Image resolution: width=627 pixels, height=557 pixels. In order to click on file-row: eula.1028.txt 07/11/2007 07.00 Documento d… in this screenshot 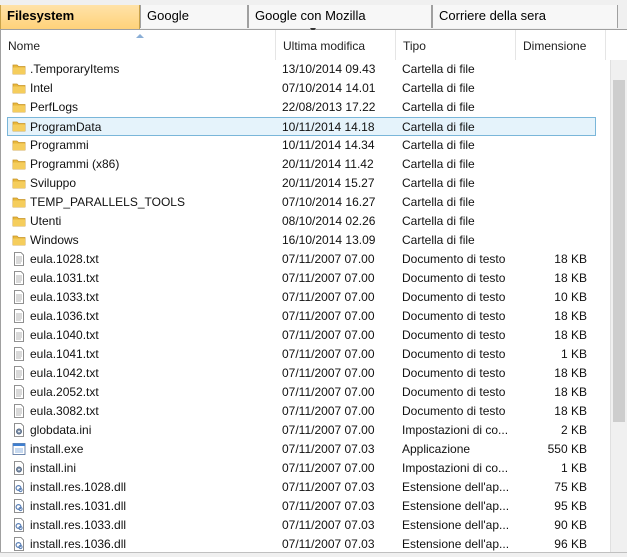, I will do `click(303, 259)`.